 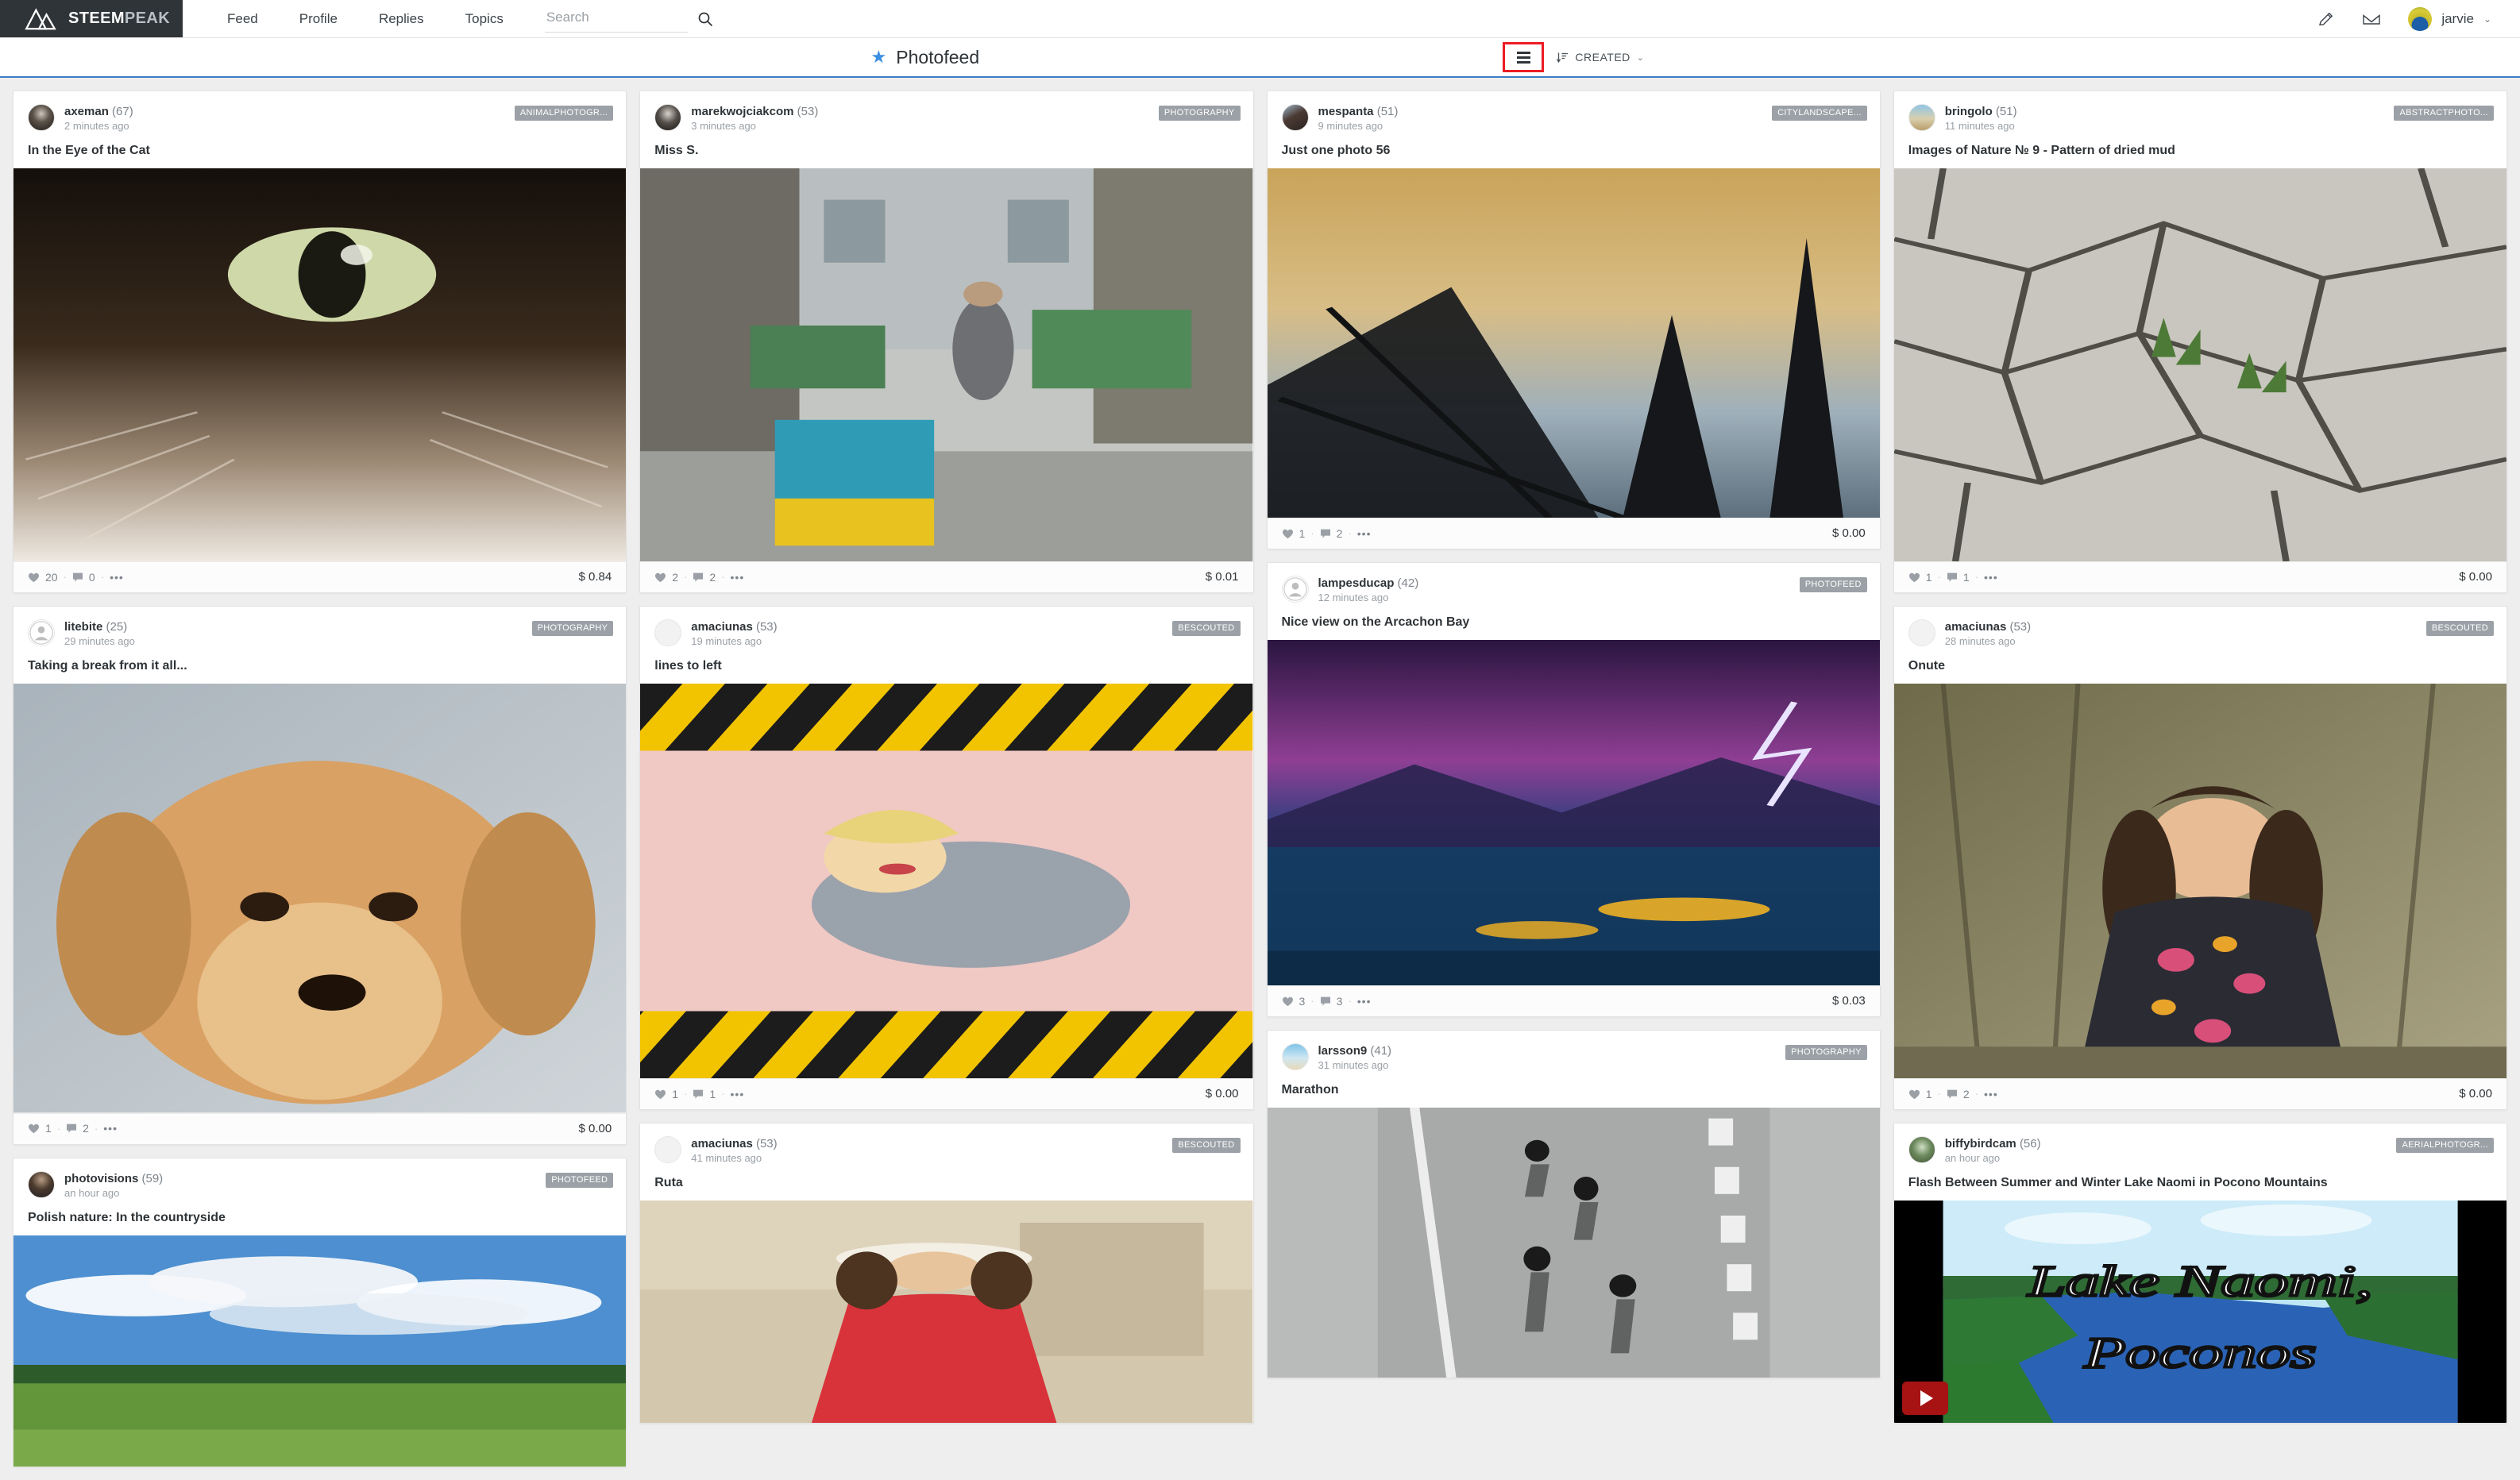 What do you see at coordinates (2326, 19) in the screenshot?
I see `compose-pencil-icon` at bounding box center [2326, 19].